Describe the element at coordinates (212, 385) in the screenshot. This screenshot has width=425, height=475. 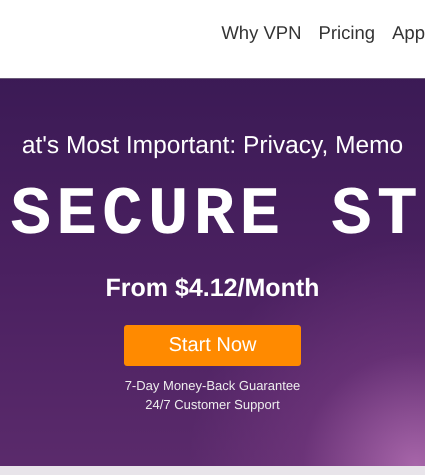
I see `guarantee-note: 7-Day Money-Back Guarantee` at that location.